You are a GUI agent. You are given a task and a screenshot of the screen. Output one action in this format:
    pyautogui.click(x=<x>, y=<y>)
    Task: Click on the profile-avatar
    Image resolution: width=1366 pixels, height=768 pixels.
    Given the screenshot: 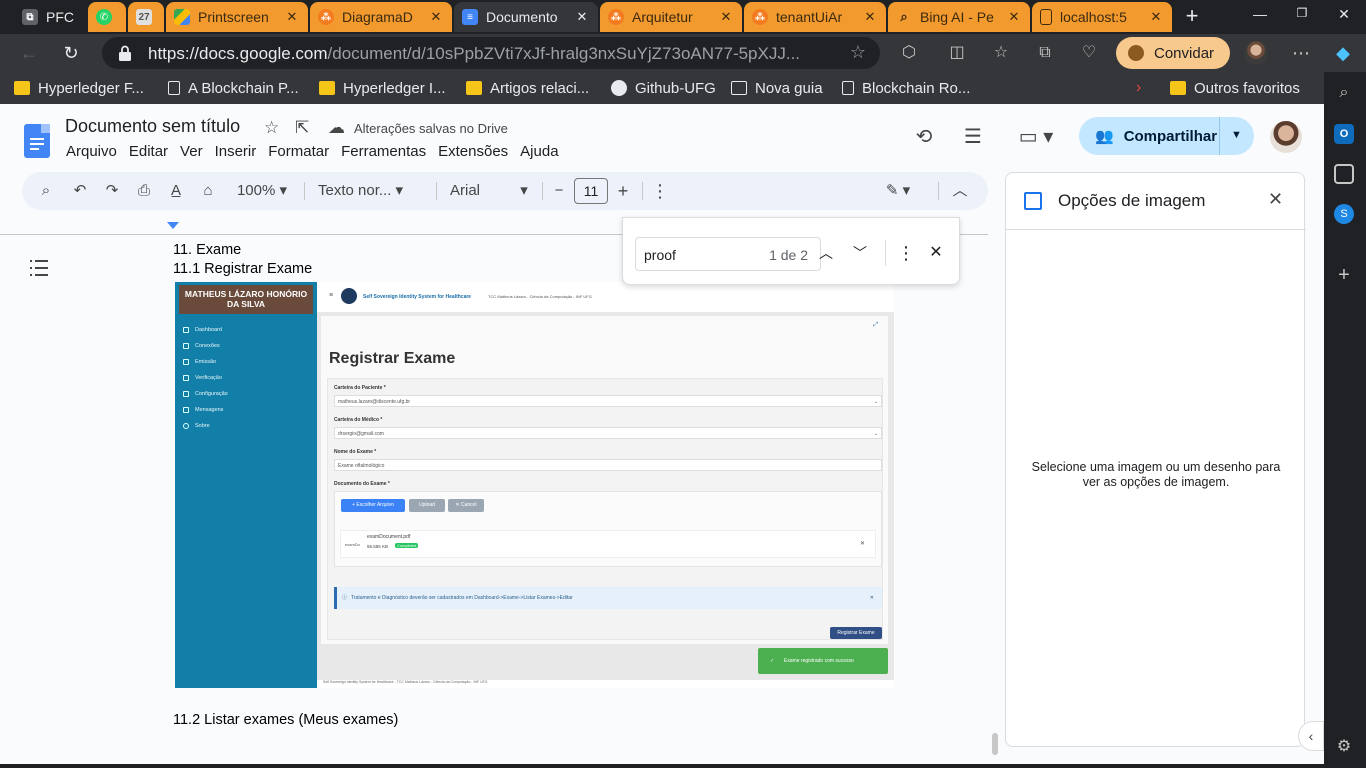 What is the action you would take?
    pyautogui.click(x=1256, y=53)
    